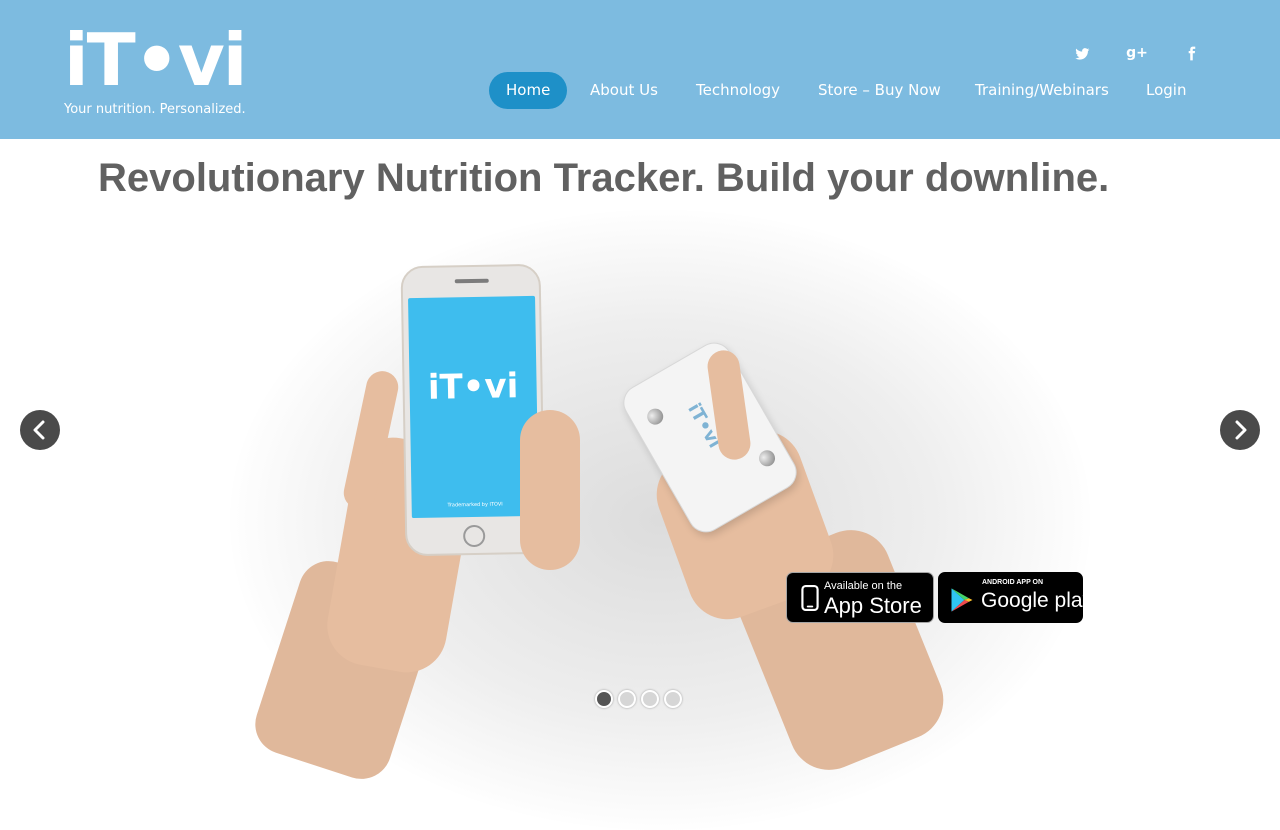 Image resolution: width=1280 pixels, height=830 pixels. I want to click on logo-tagline: Your nutrition. Personalized., so click(155, 109).